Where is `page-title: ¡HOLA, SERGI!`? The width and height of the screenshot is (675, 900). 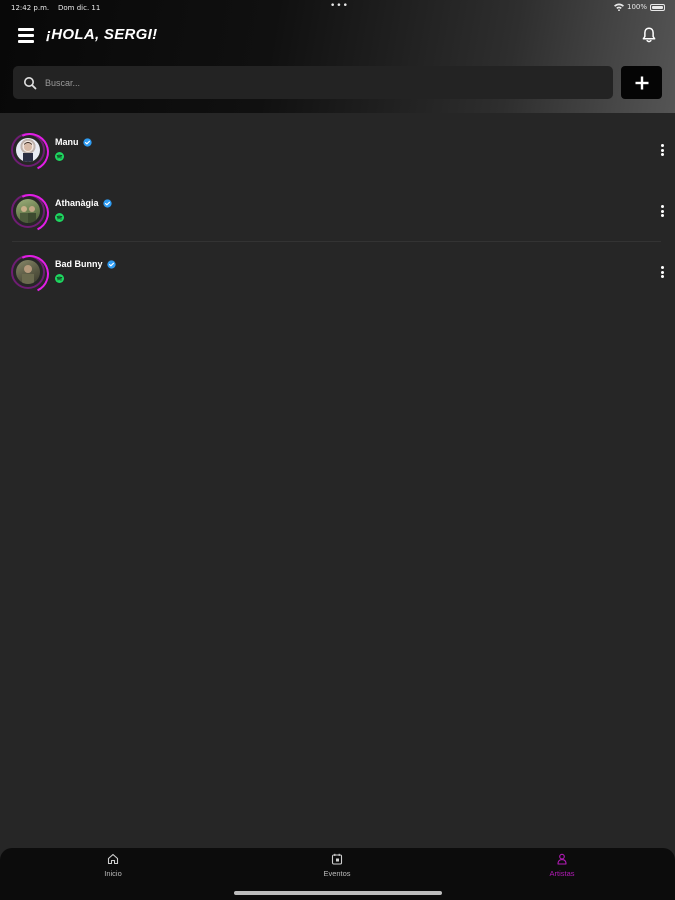 page-title: ¡HOLA, SERGI! is located at coordinates (102, 34).